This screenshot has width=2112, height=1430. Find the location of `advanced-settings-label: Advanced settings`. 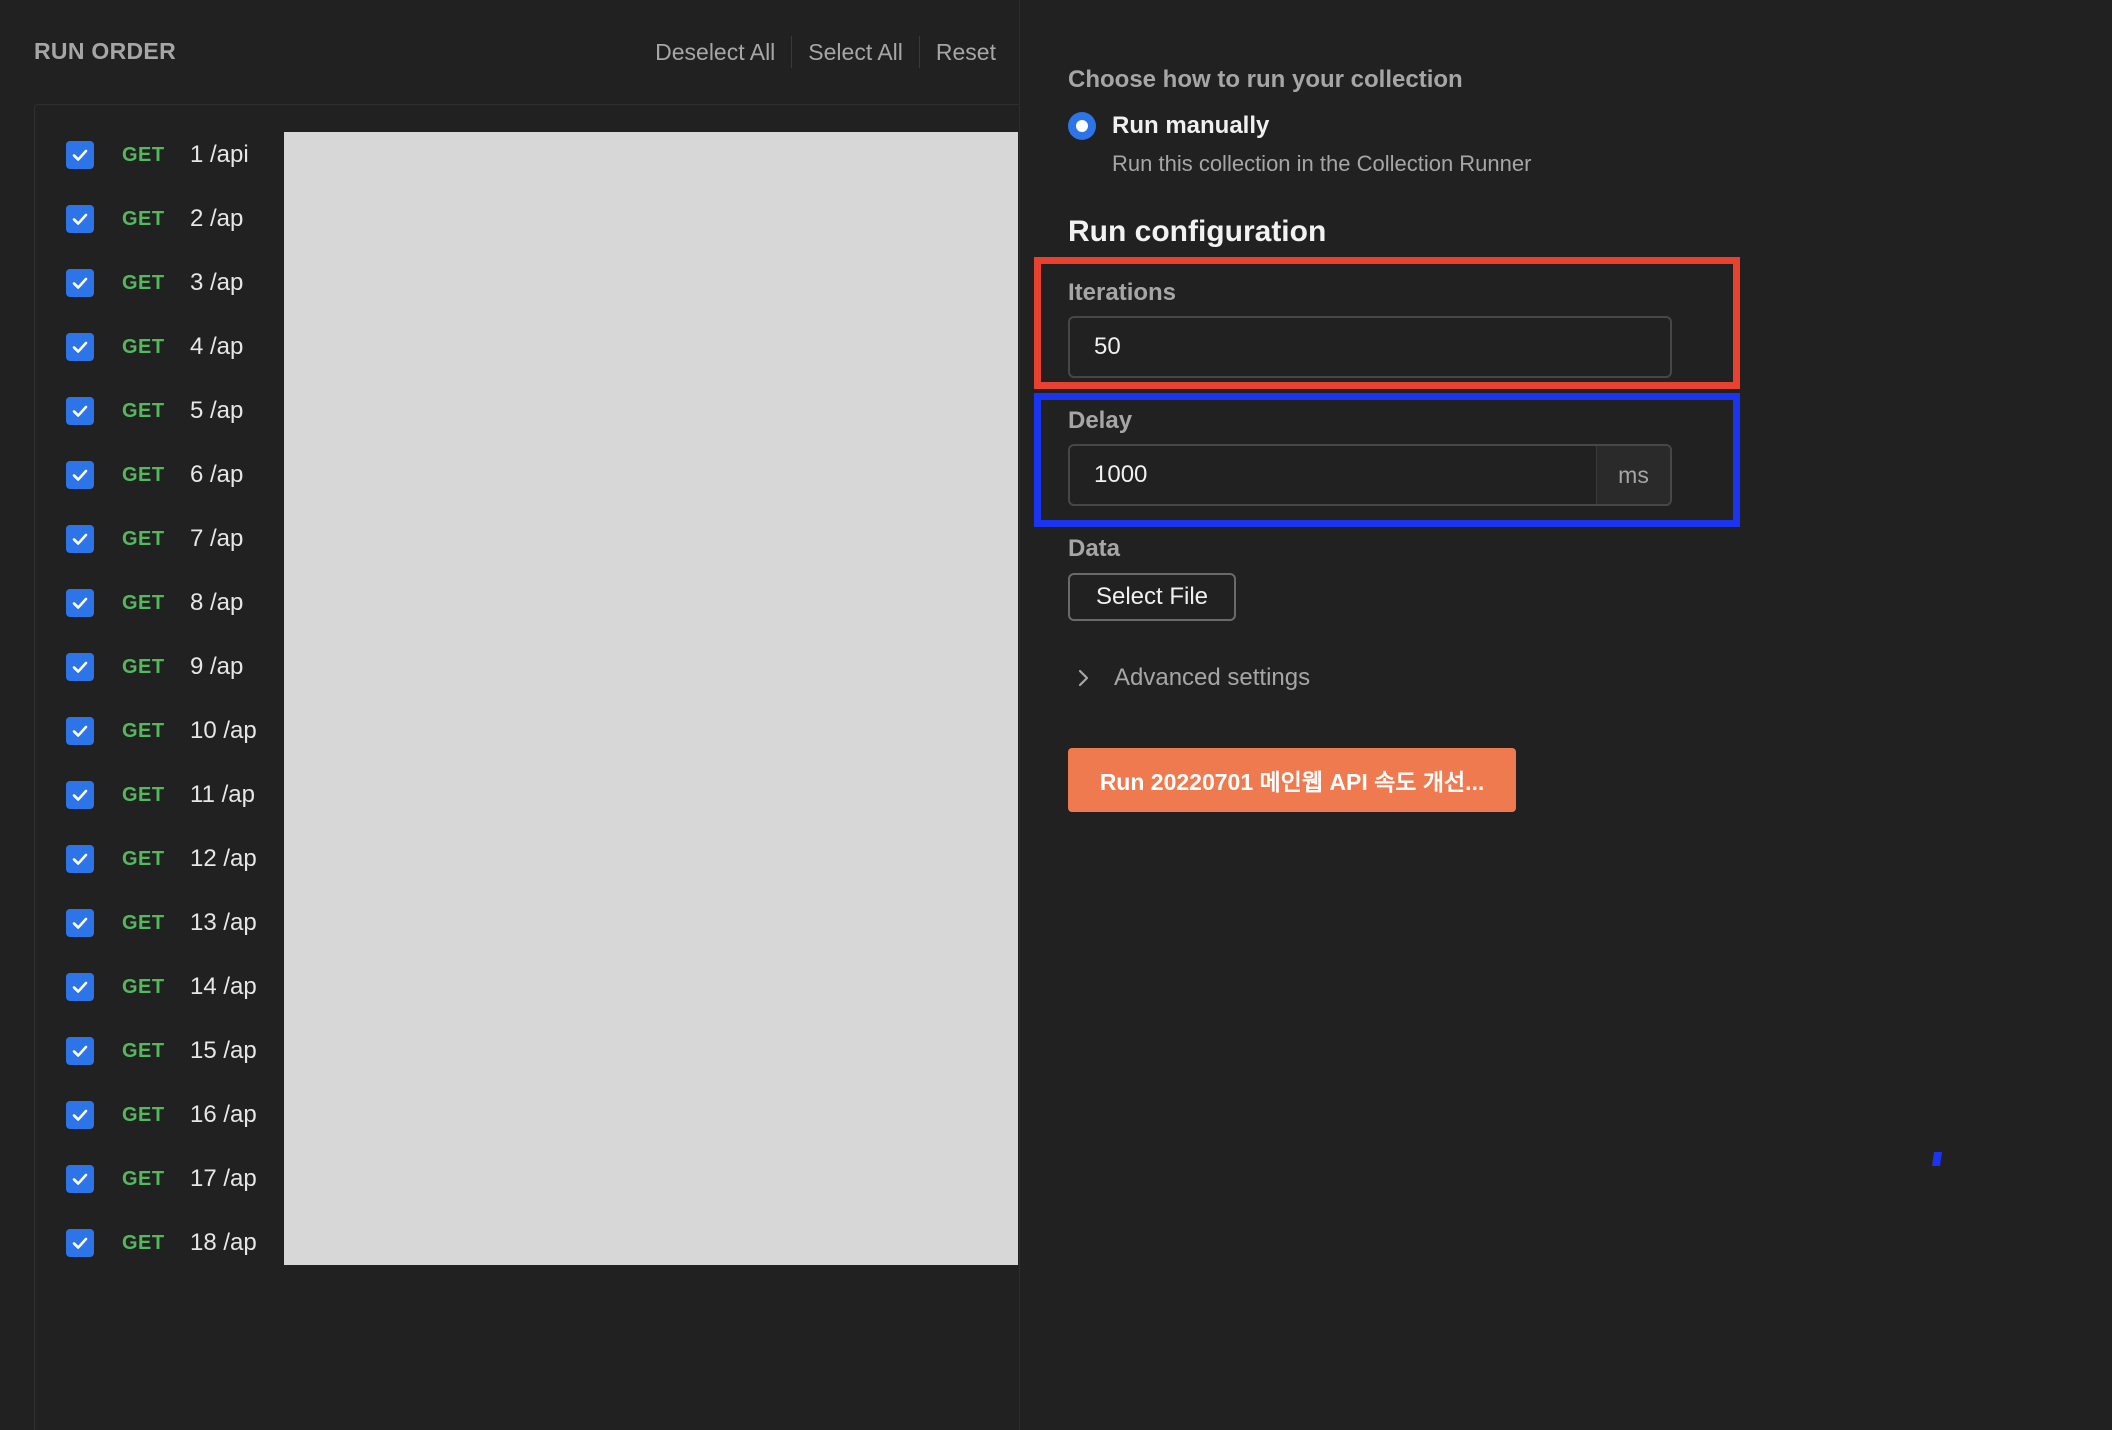

advanced-settings-label: Advanced settings is located at coordinates (1212, 677).